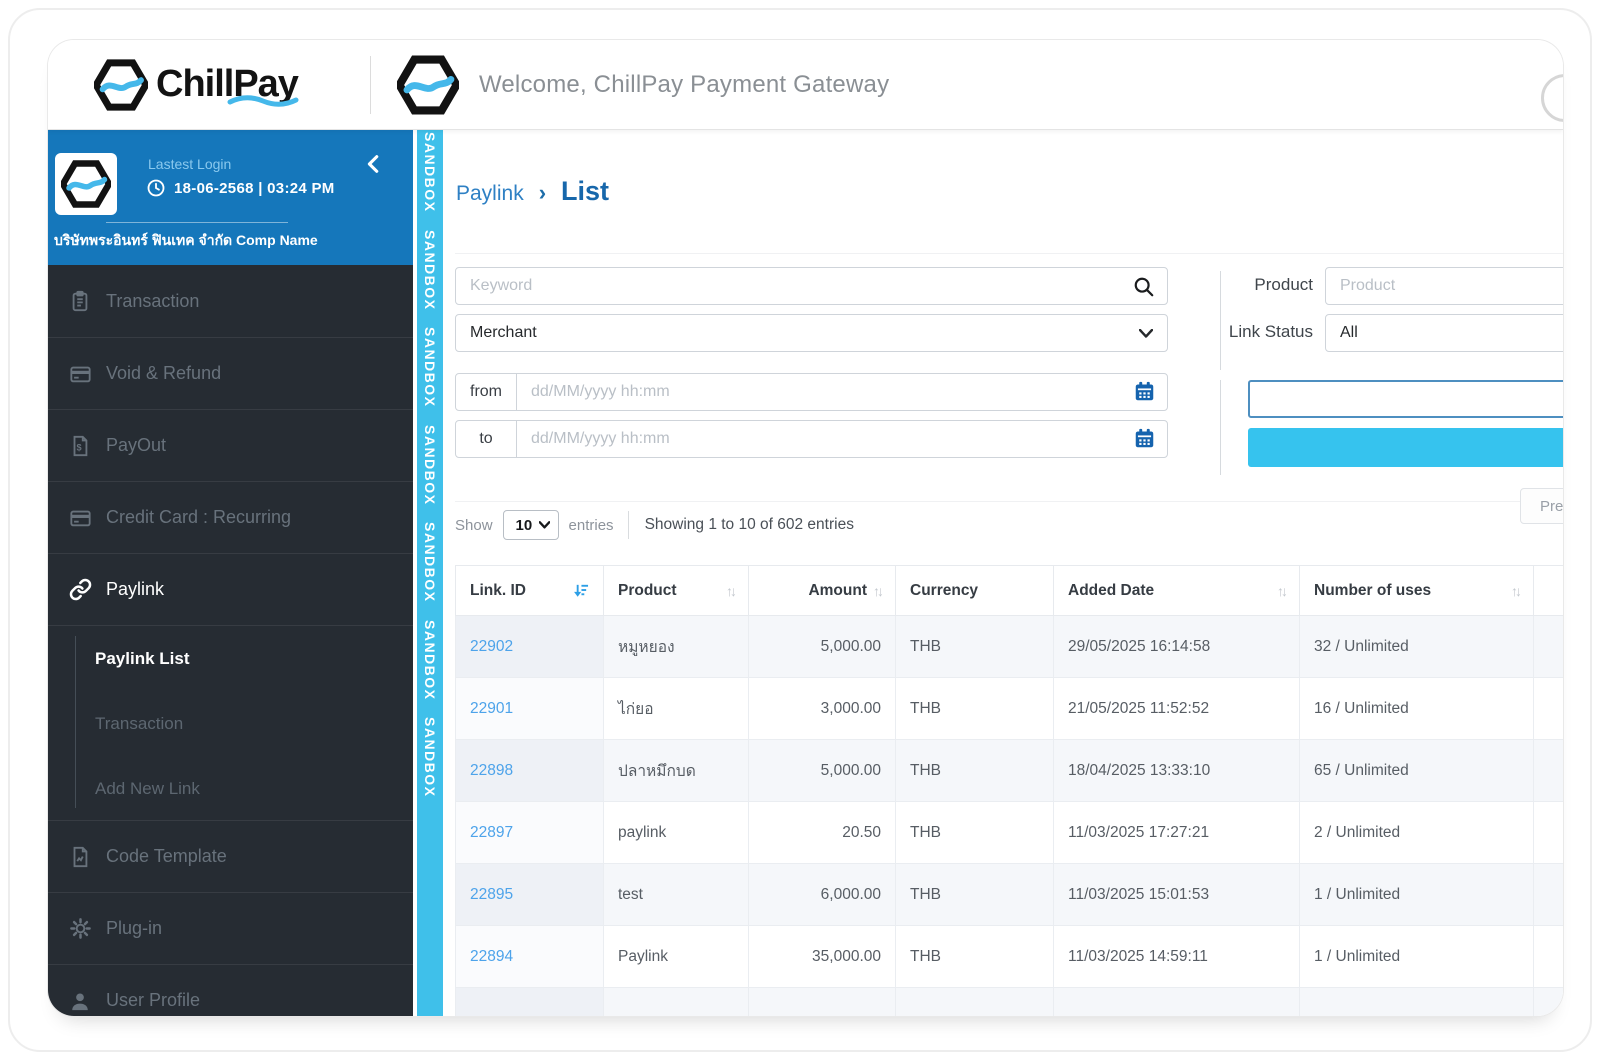 The image size is (1600, 1060). I want to click on sidebar-item-payout: $ PayOut, so click(230, 445).